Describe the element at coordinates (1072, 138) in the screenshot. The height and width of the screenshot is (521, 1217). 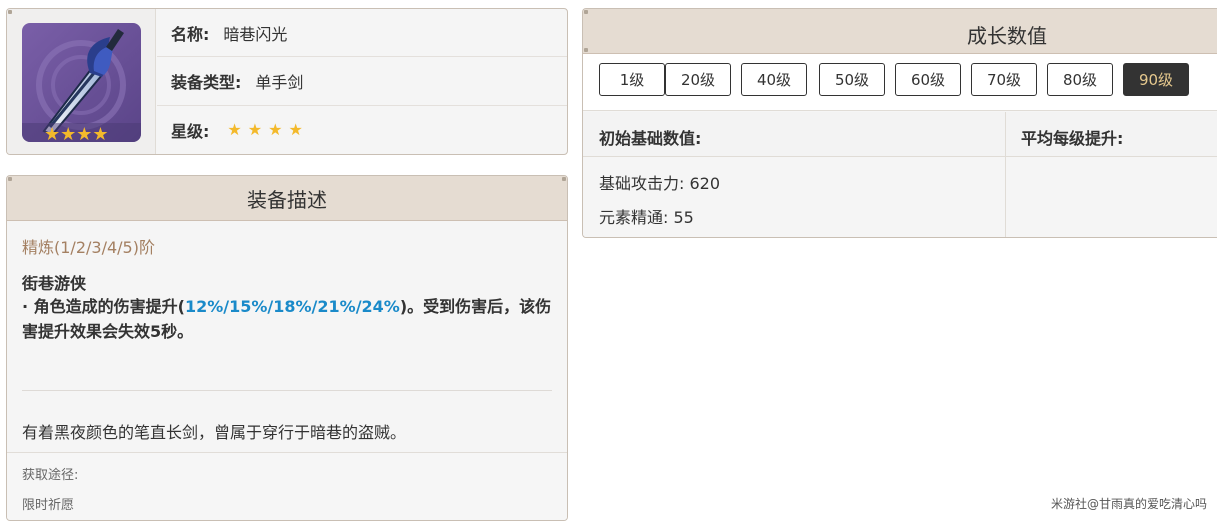
I see `per-level-header: 平均每级提升:` at that location.